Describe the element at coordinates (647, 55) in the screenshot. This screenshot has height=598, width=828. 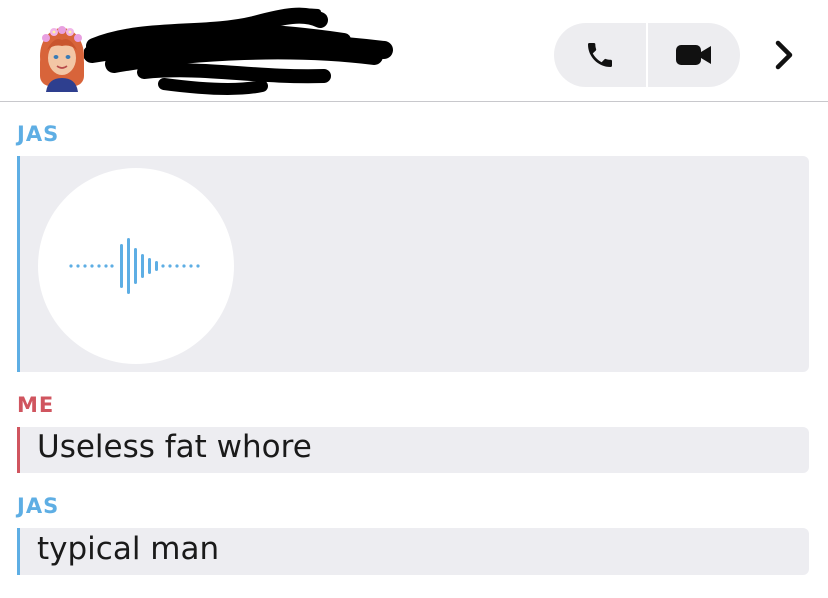
I see `call-actions` at that location.